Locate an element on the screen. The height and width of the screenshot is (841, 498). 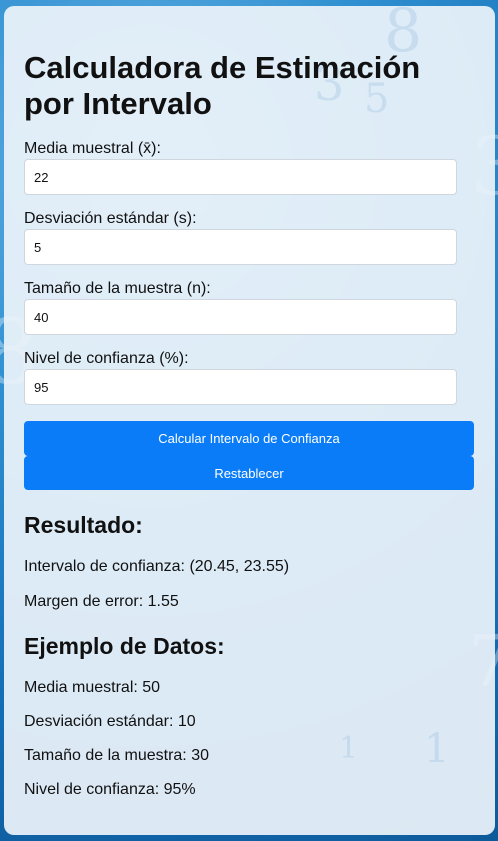
example-data-heading: Ejemplo de Datos: is located at coordinates (124, 646).